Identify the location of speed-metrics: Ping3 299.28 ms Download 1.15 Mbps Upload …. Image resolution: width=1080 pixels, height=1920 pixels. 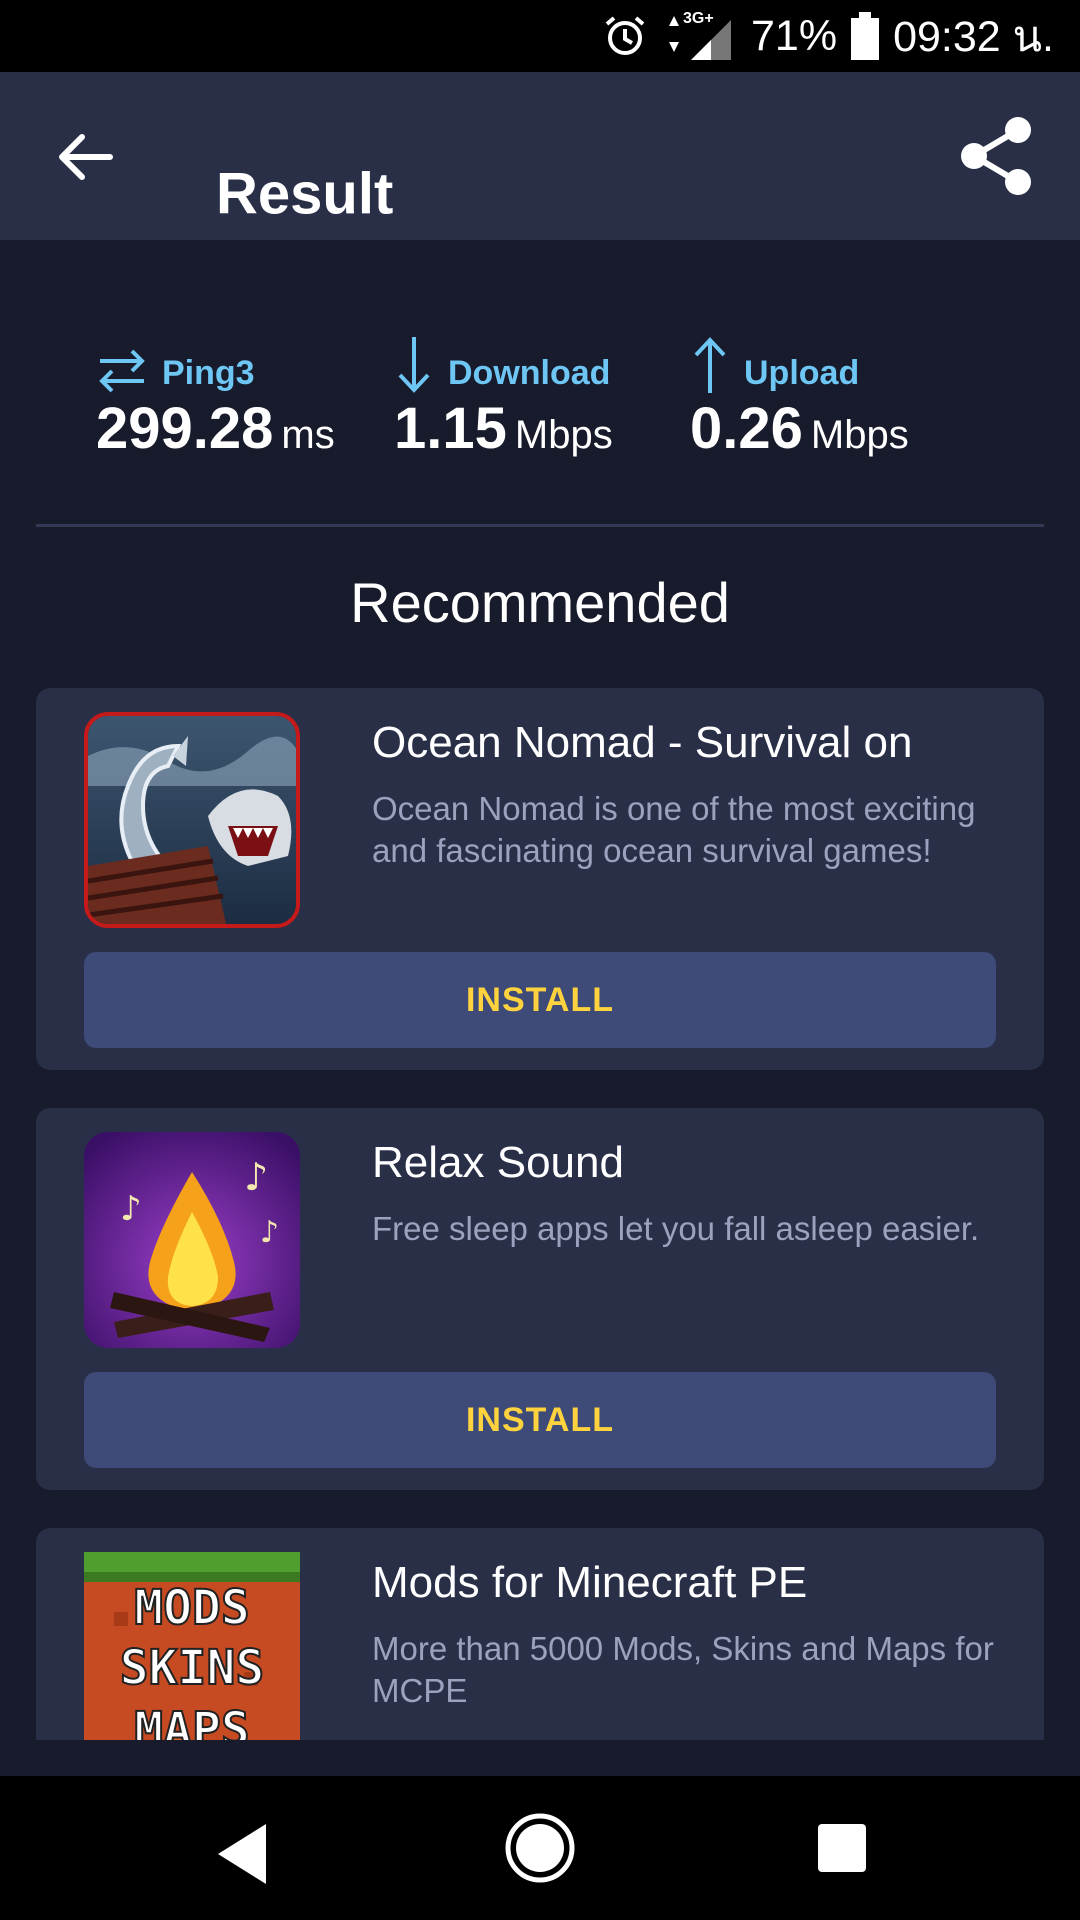
(540, 382).